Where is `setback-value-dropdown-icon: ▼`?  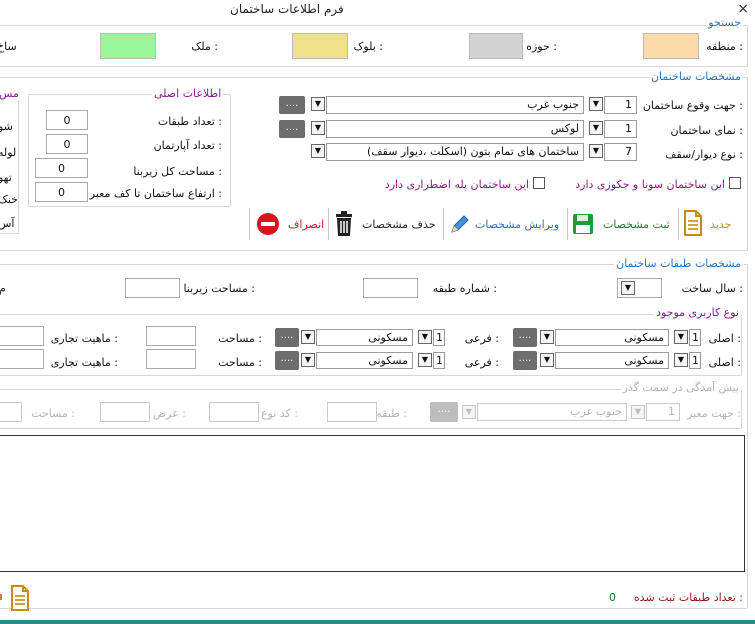 setback-value-dropdown-icon: ▼ is located at coordinates (469, 412).